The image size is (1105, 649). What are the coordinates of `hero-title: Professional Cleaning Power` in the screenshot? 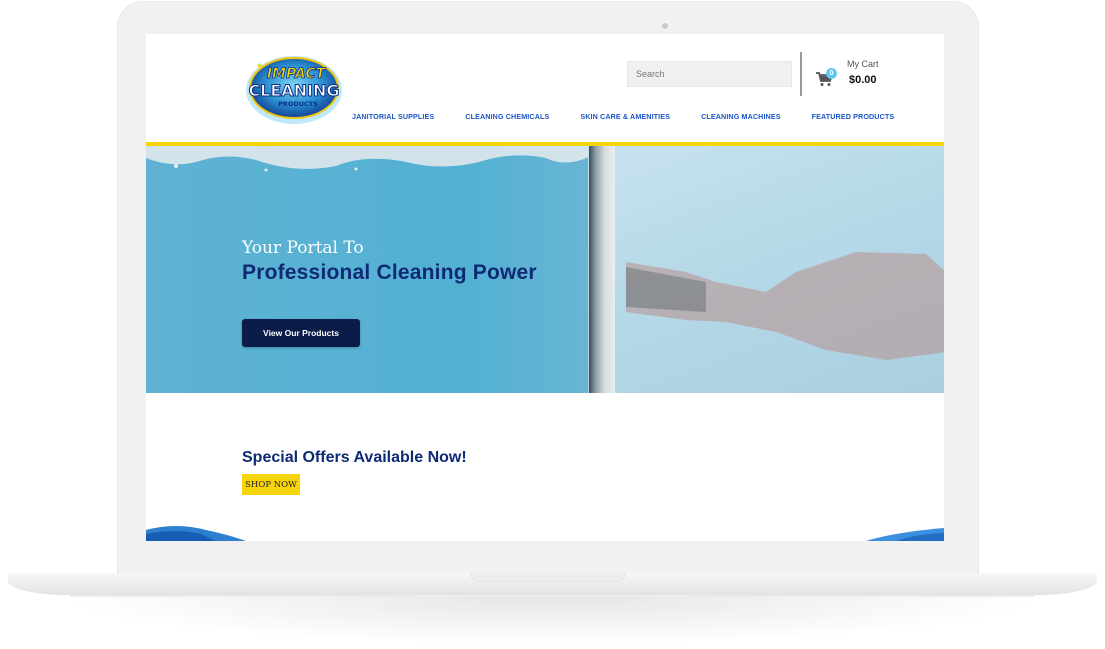 It's located at (389, 272).